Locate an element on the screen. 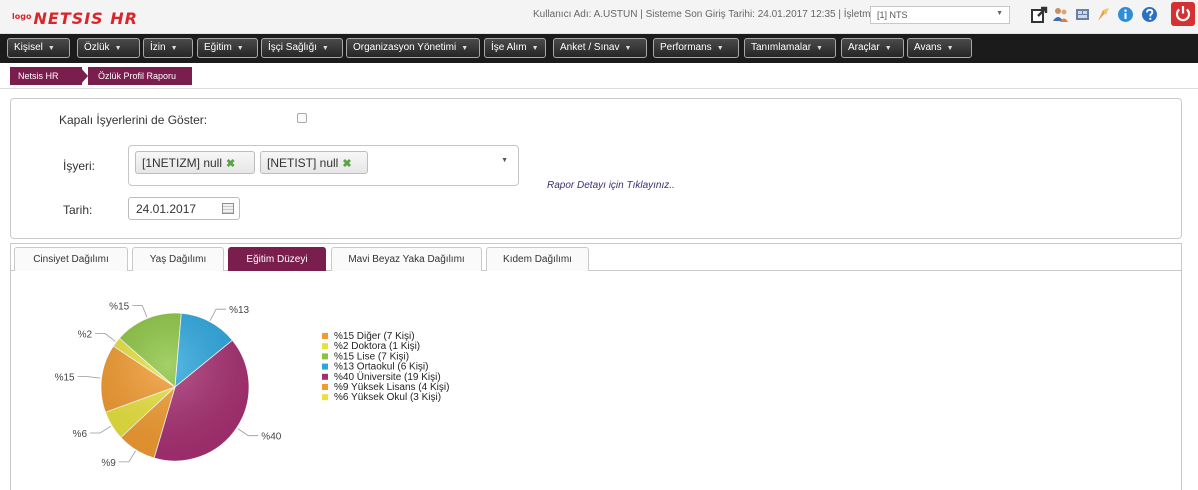 The width and height of the screenshot is (1198, 490). menu-isci-sagligi: İşçi Sağlığı ▼ is located at coordinates (302, 48).